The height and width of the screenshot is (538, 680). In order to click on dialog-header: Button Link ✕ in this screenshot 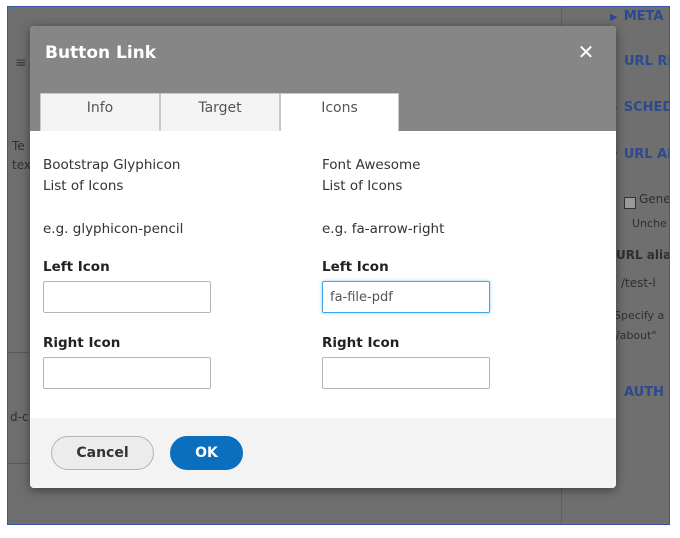, I will do `click(323, 54)`.